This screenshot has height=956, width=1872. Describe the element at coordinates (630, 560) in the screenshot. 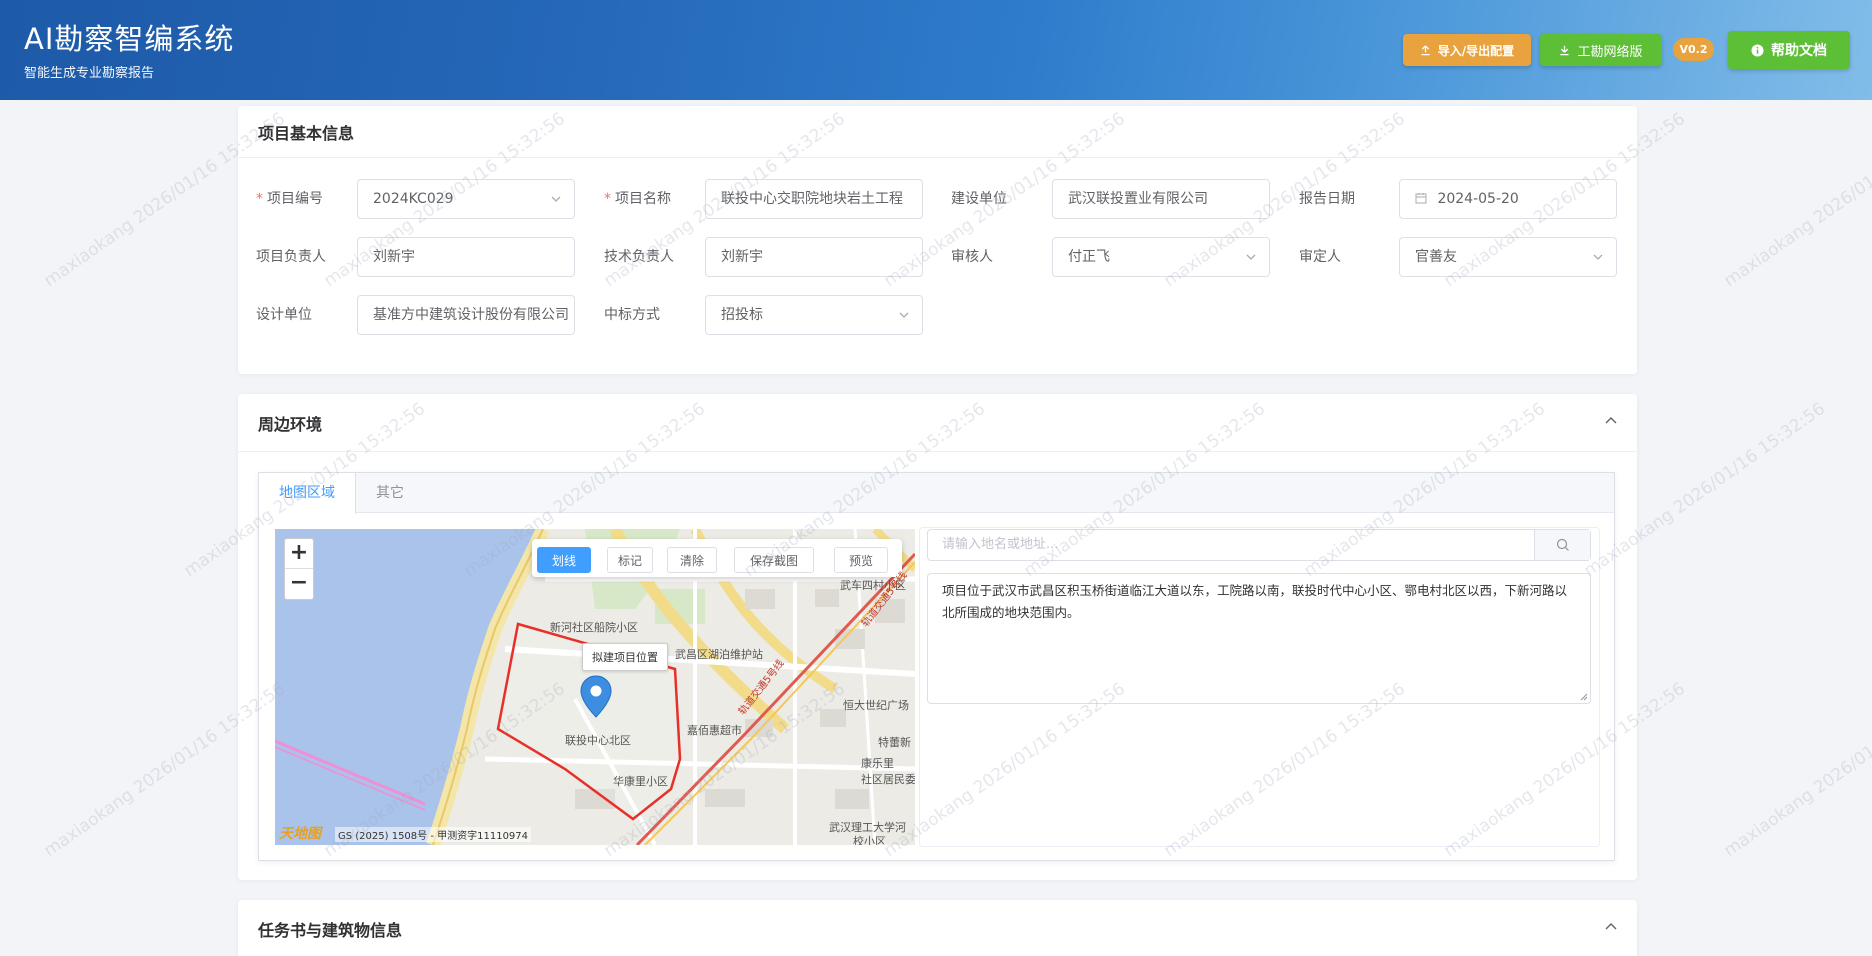

I see `mark-button: 标记` at that location.